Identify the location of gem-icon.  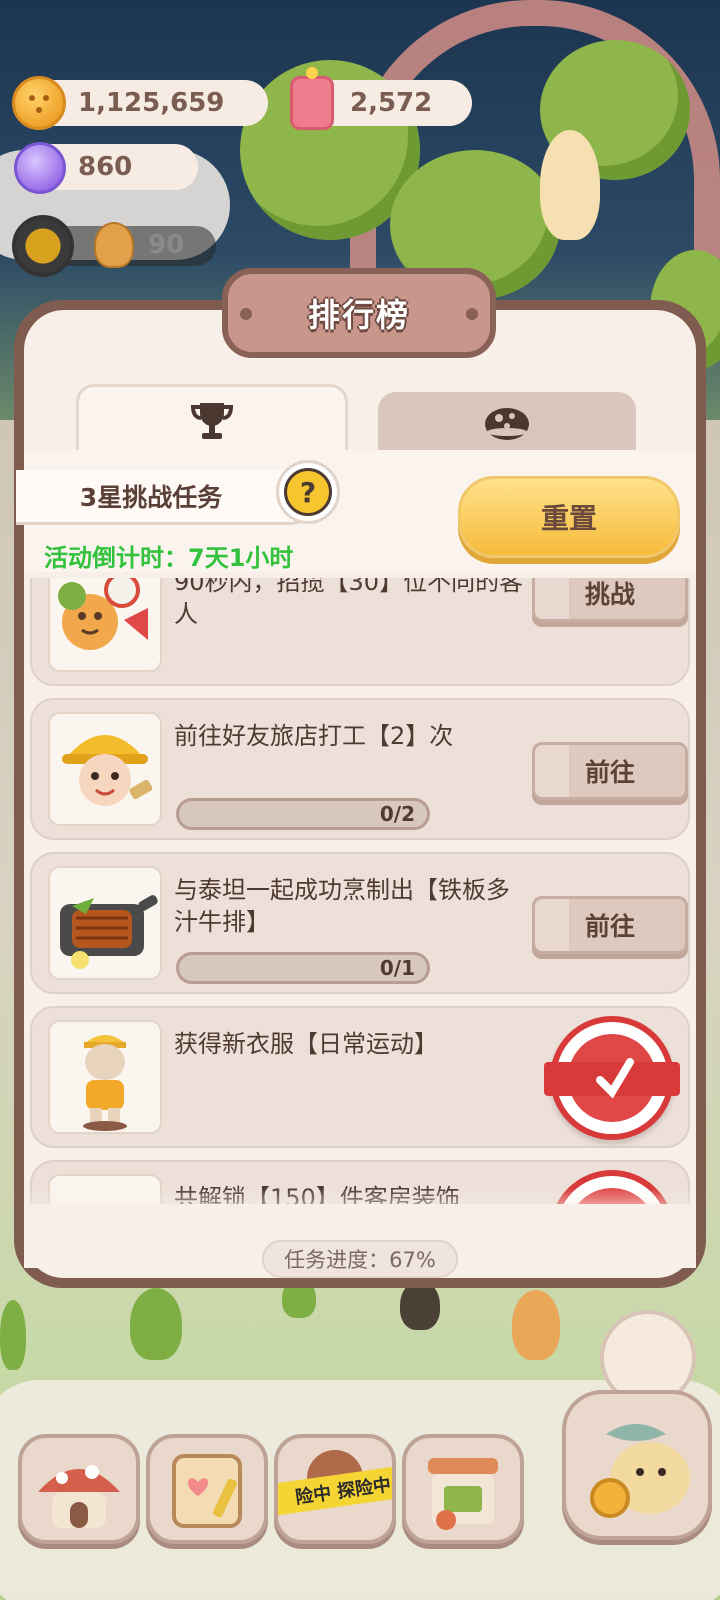
(312, 98).